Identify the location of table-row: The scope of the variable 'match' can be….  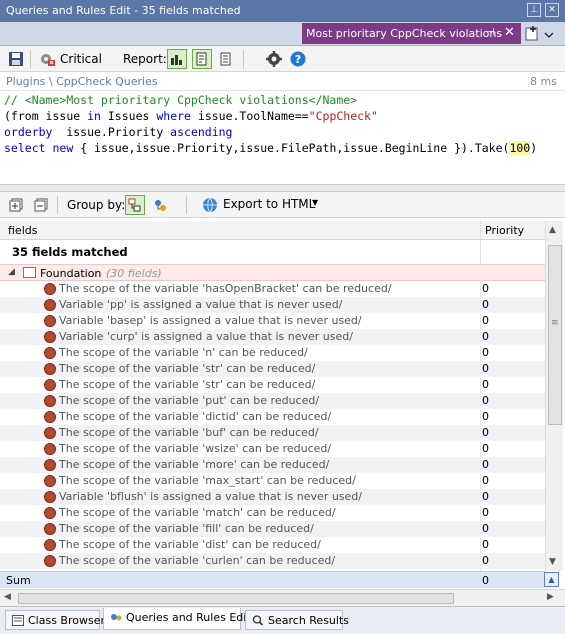
(272, 513).